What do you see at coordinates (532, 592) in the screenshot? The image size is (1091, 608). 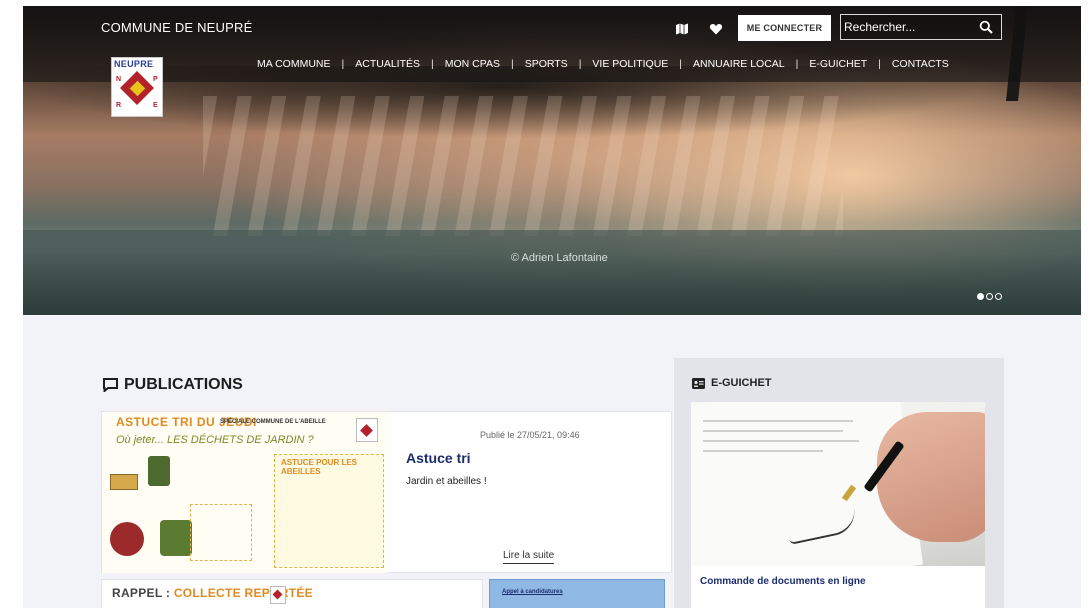 I see `candidatures-title: Appel à candidatures` at bounding box center [532, 592].